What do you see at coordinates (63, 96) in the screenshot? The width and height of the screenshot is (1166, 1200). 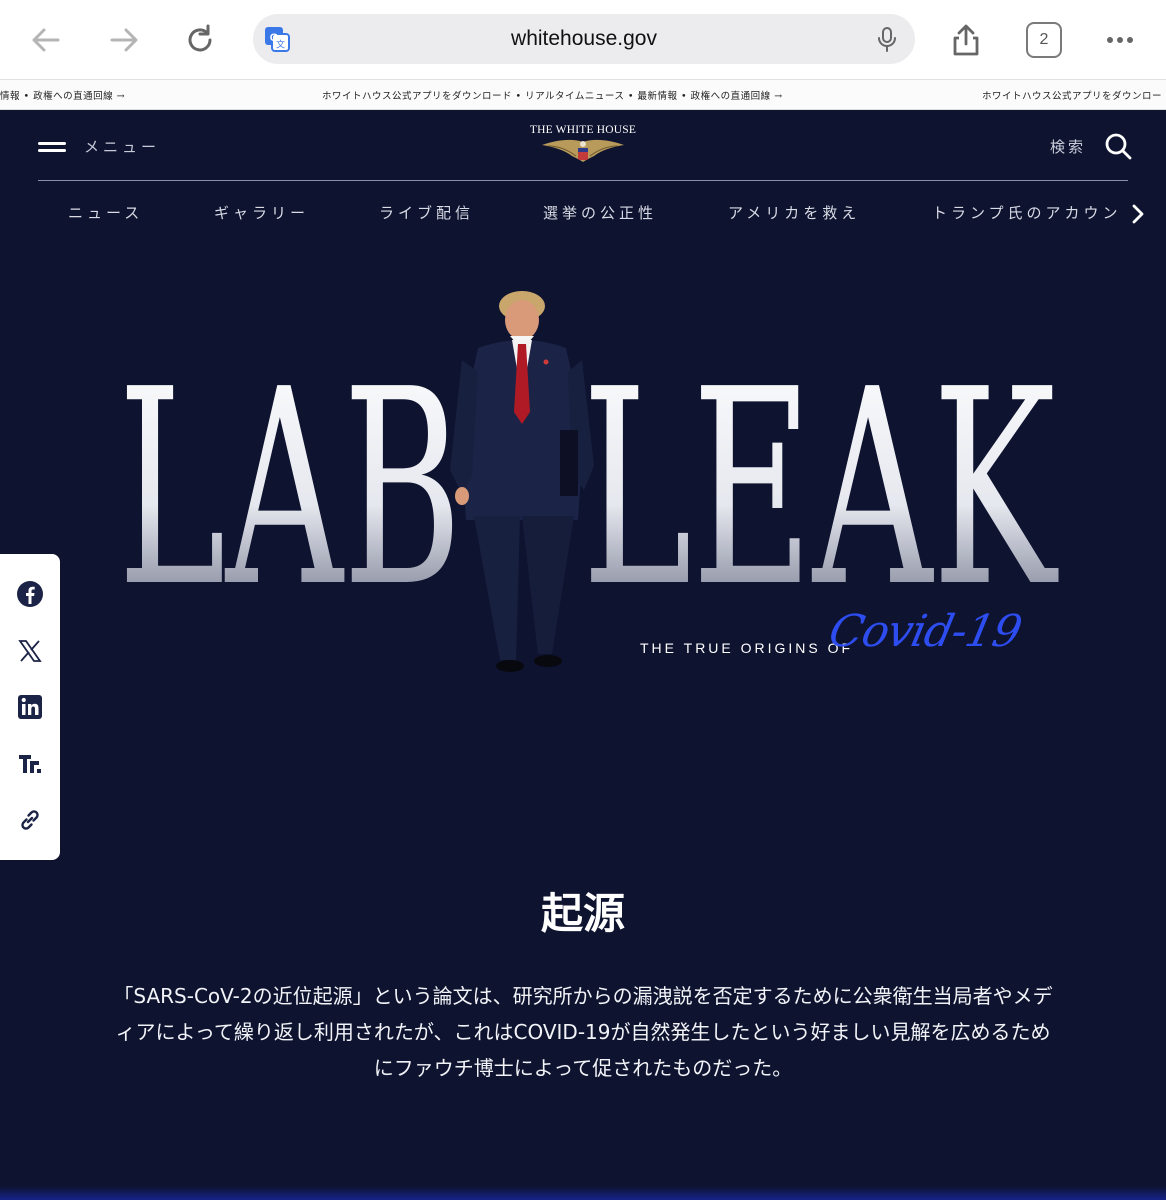 I see `ticker-text: 情報 • 政権への直通回線 →` at bounding box center [63, 96].